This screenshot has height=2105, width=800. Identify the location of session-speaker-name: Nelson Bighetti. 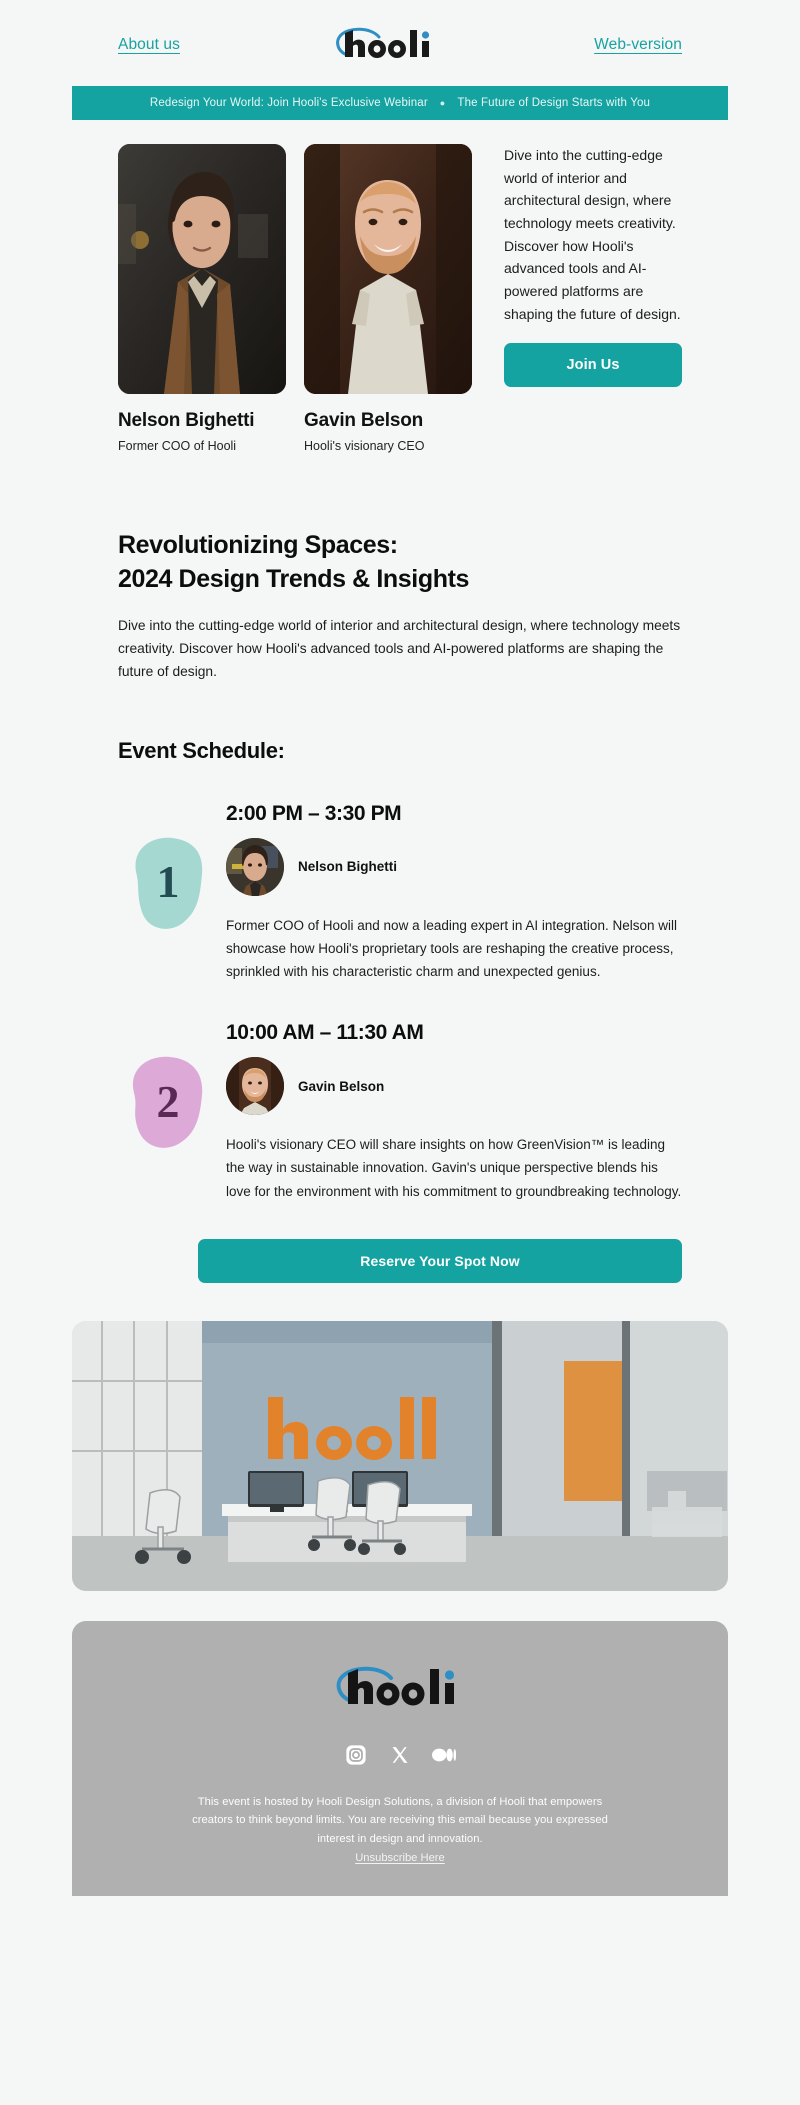
(348, 867).